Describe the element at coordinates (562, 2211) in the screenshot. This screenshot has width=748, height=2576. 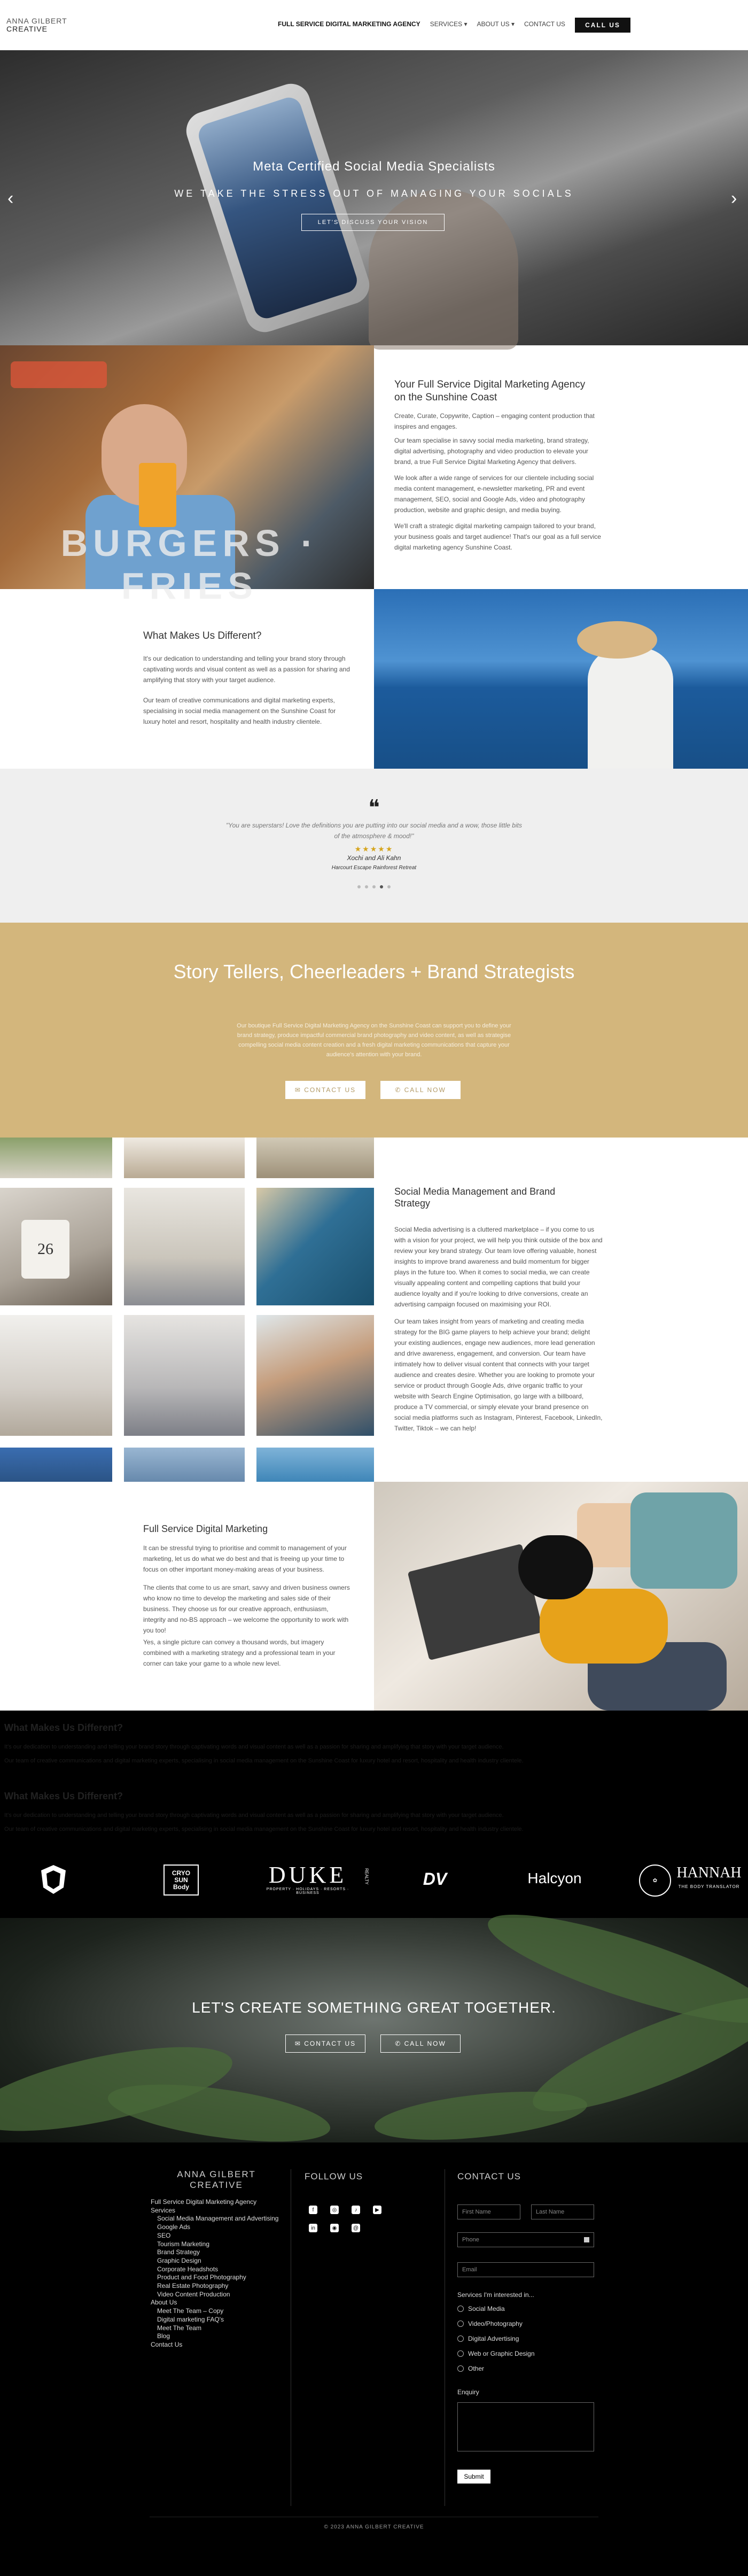
I see `last-name-input: Last Name` at that location.